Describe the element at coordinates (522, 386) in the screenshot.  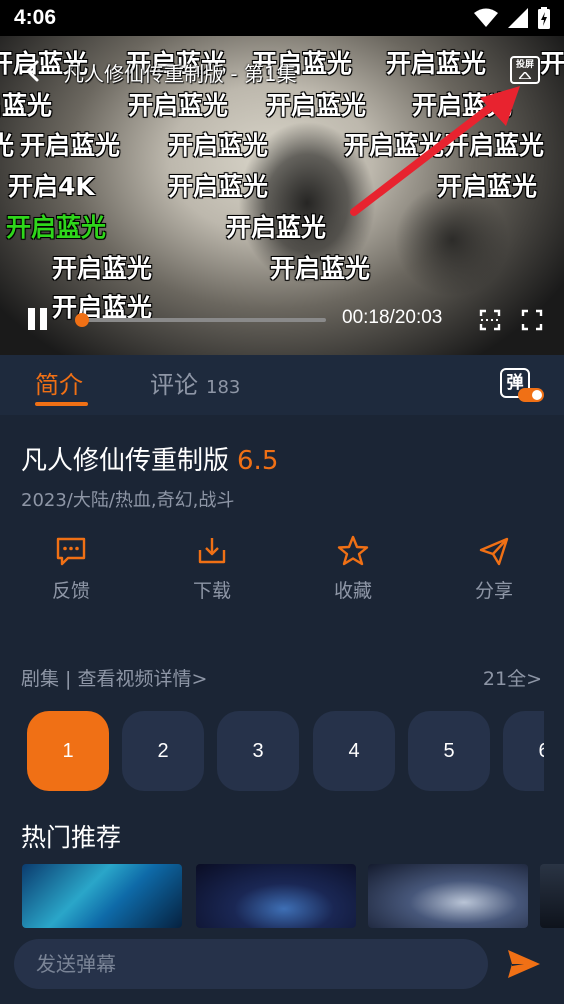
I see `danmaku-toggle: 弹` at that location.